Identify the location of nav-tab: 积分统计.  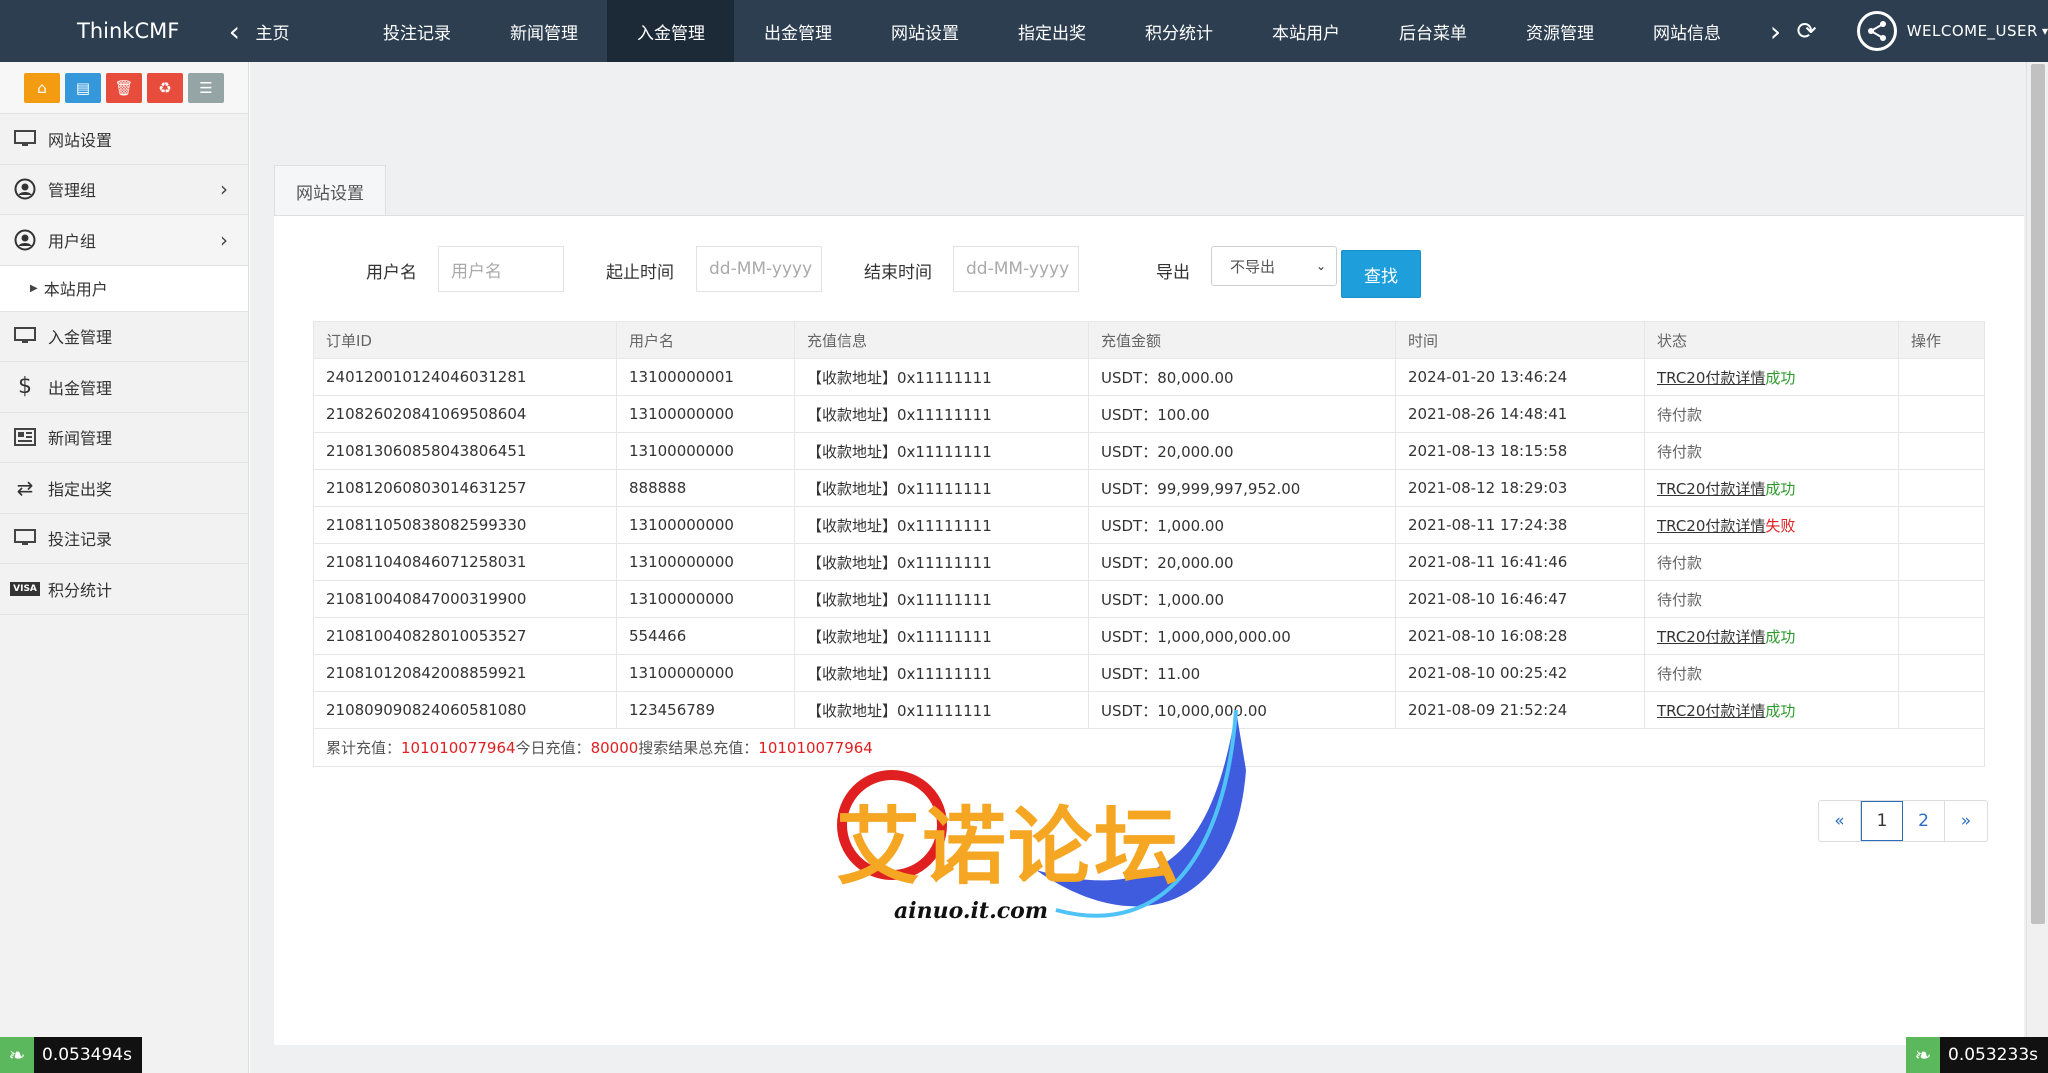
(1178, 31).